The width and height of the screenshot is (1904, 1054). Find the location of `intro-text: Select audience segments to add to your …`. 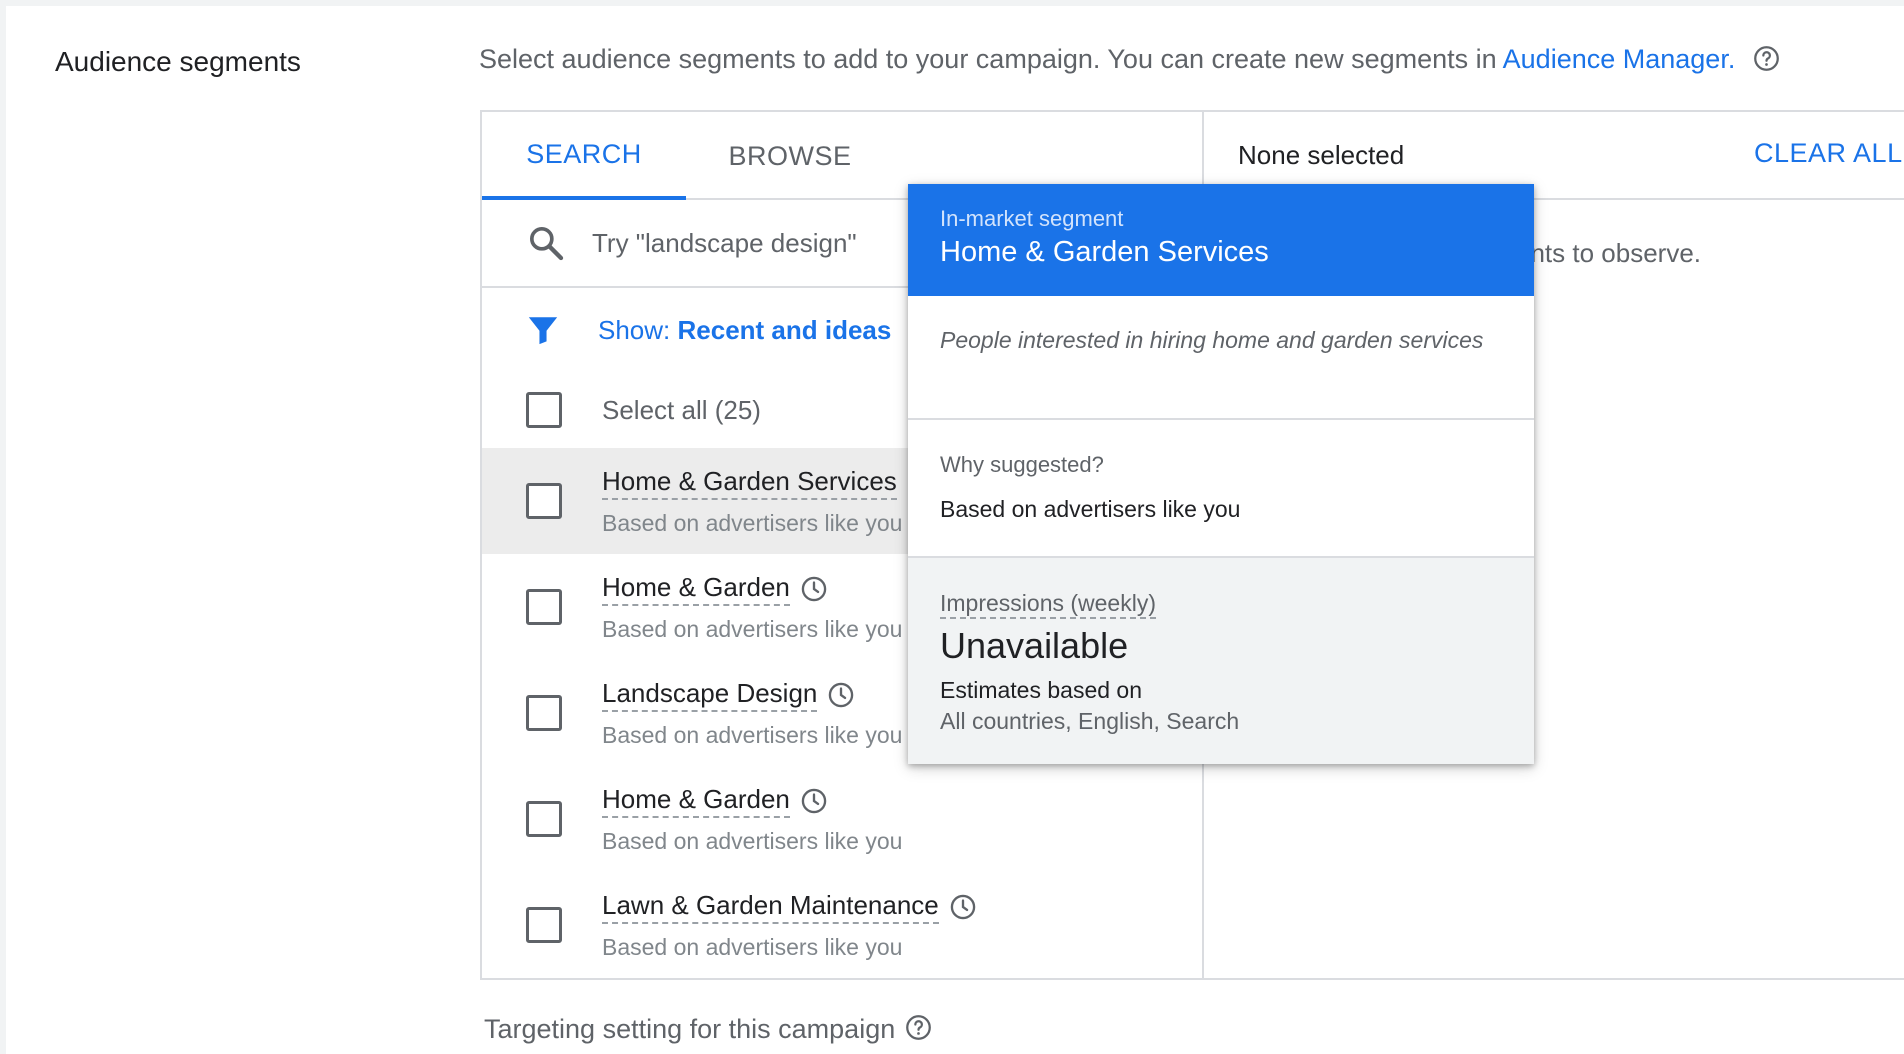

intro-text: Select audience segments to add to your … is located at coordinates (1129, 59).